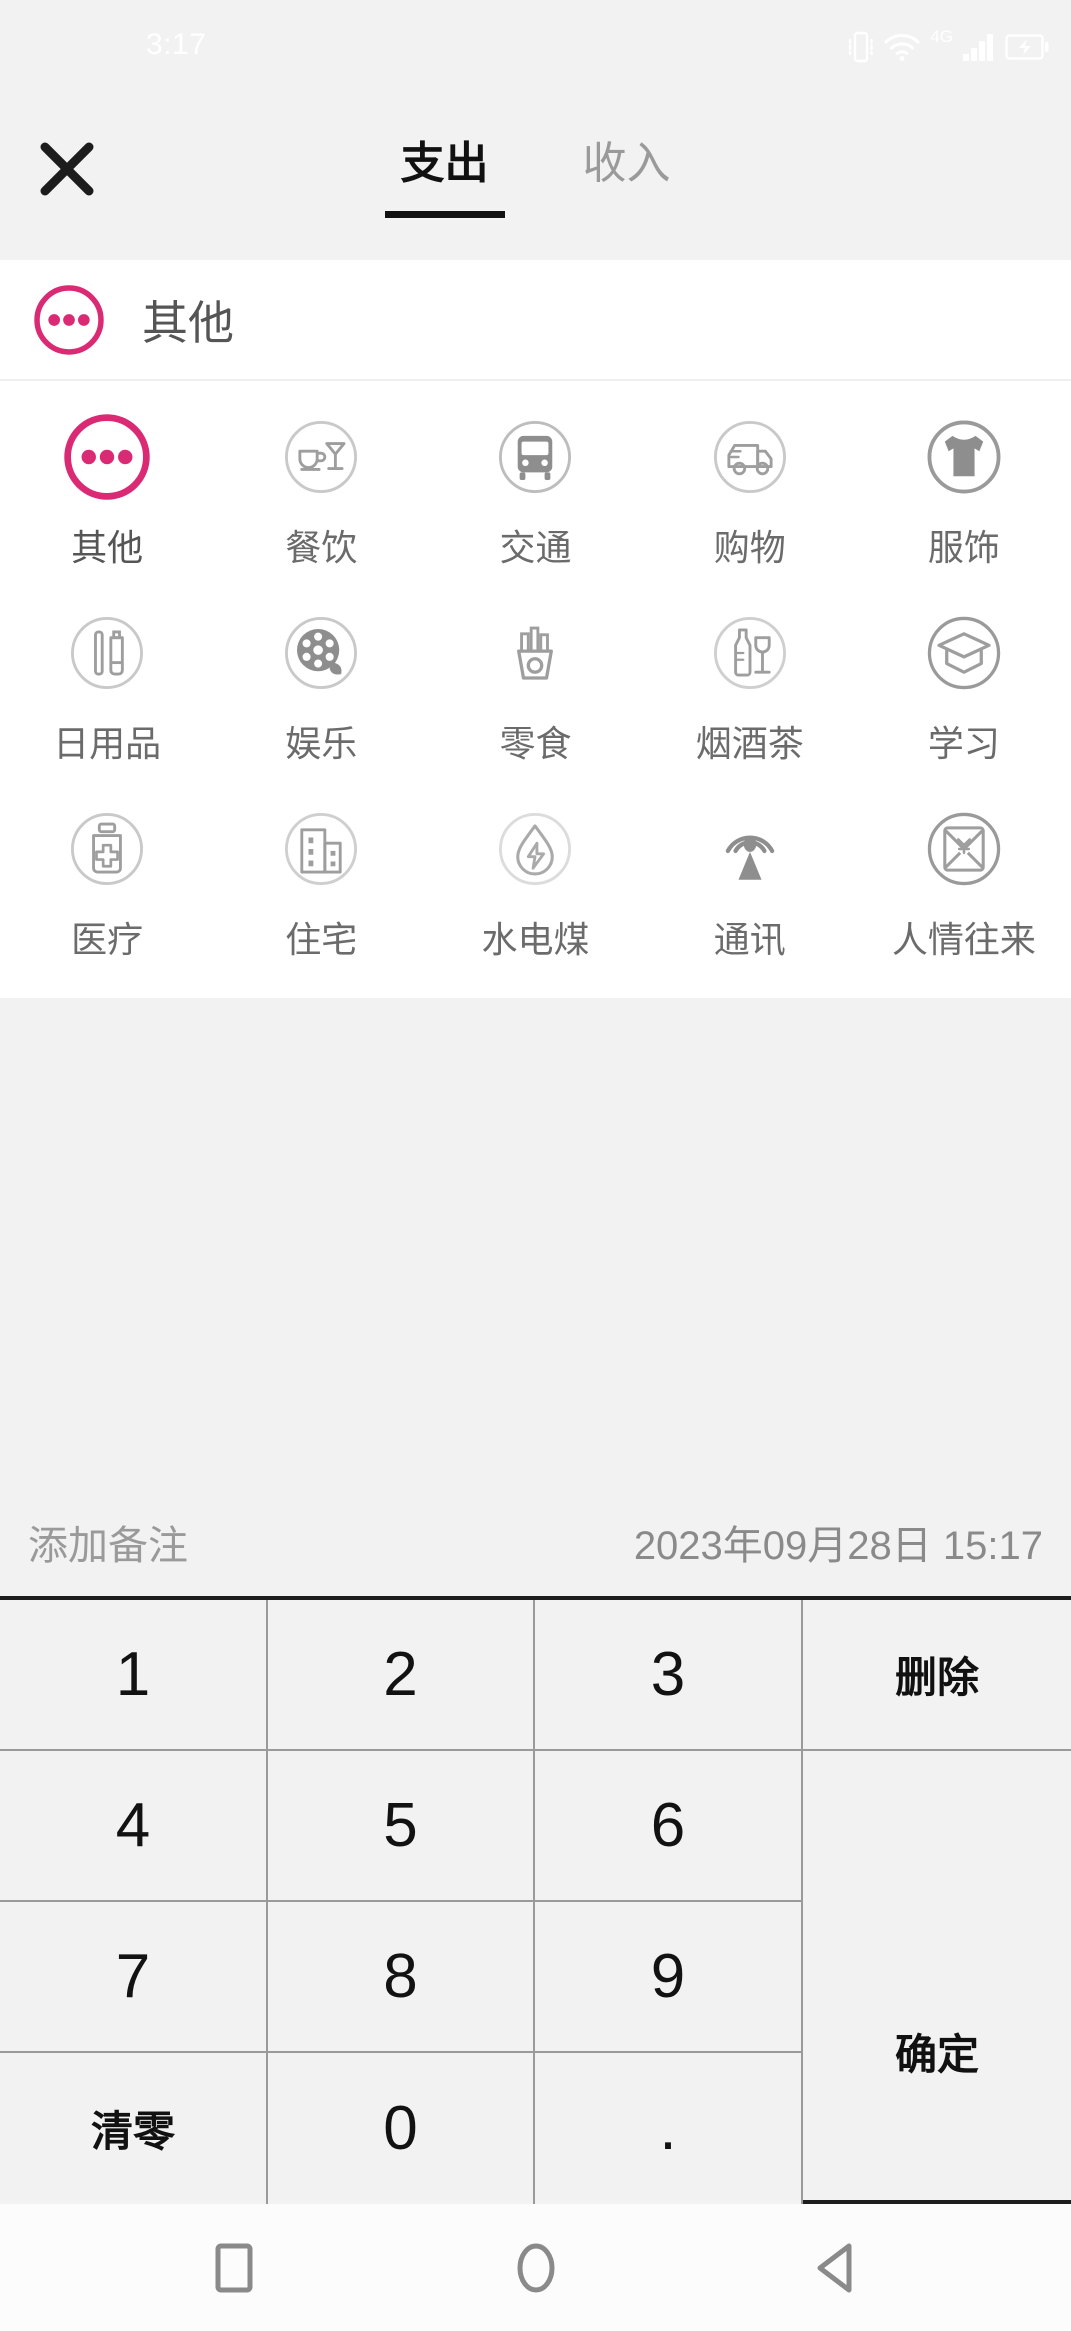  Describe the element at coordinates (750, 457) in the screenshot. I see `delivery-truck-icon` at that location.